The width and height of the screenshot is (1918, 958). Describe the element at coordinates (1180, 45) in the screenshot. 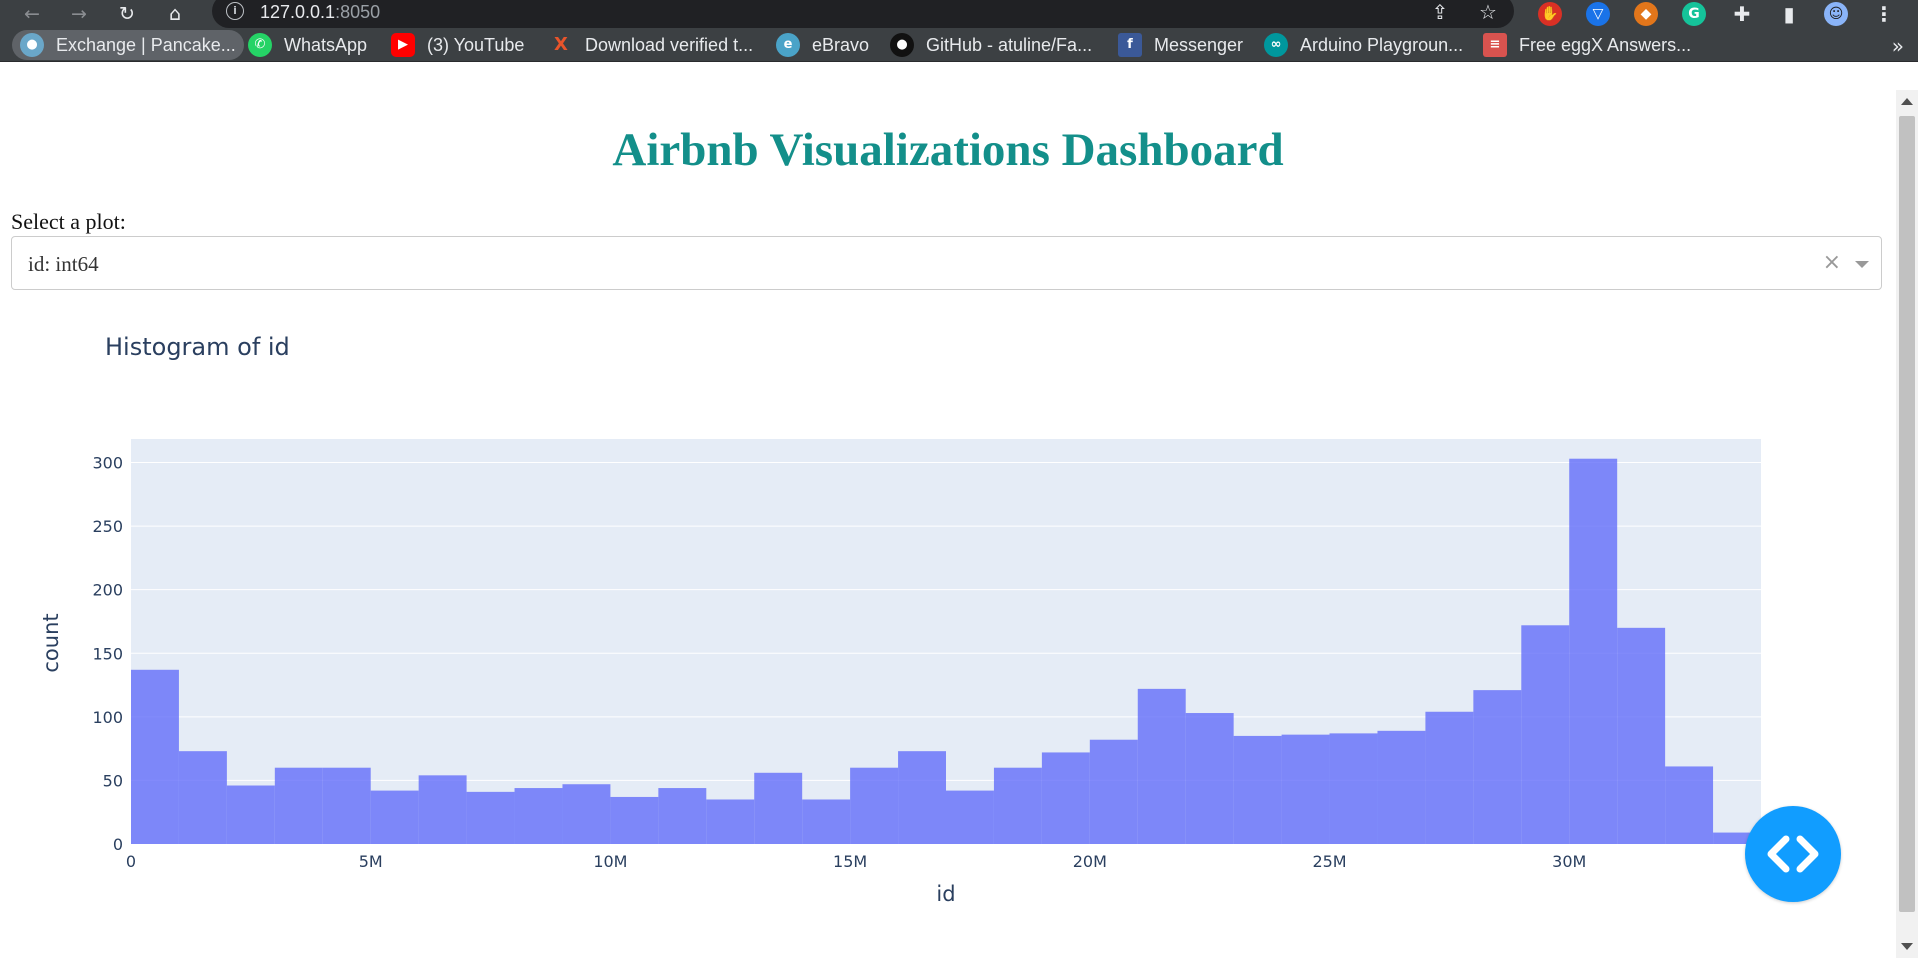

I see `bookmark-messenger: f Messenger` at that location.